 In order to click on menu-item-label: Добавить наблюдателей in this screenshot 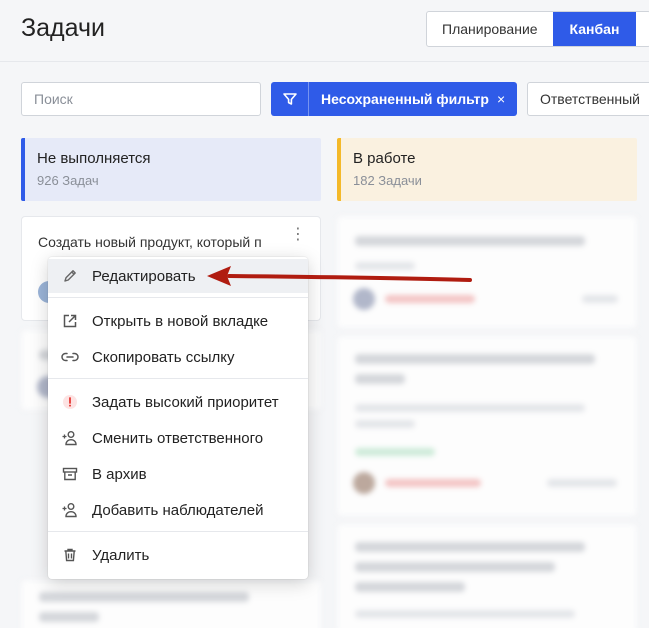, I will do `click(178, 510)`.